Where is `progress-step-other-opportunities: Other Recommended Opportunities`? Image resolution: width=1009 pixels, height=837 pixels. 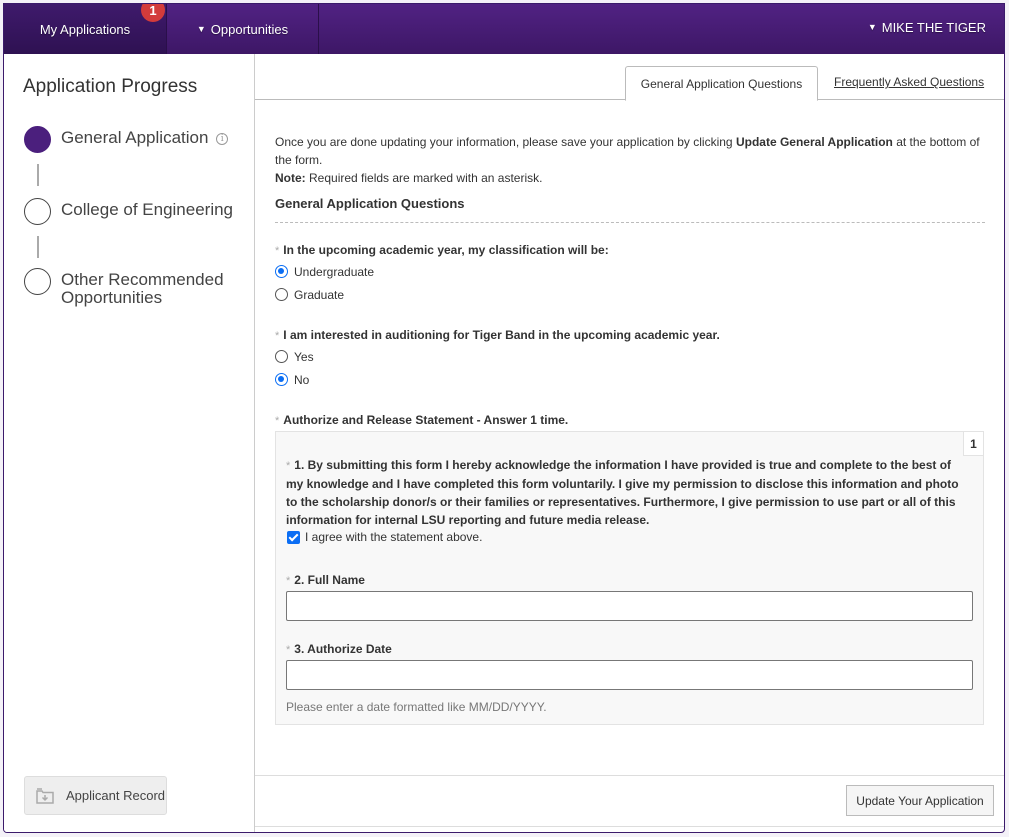
progress-step-other-opportunities: Other Recommended Opportunities is located at coordinates (127, 287).